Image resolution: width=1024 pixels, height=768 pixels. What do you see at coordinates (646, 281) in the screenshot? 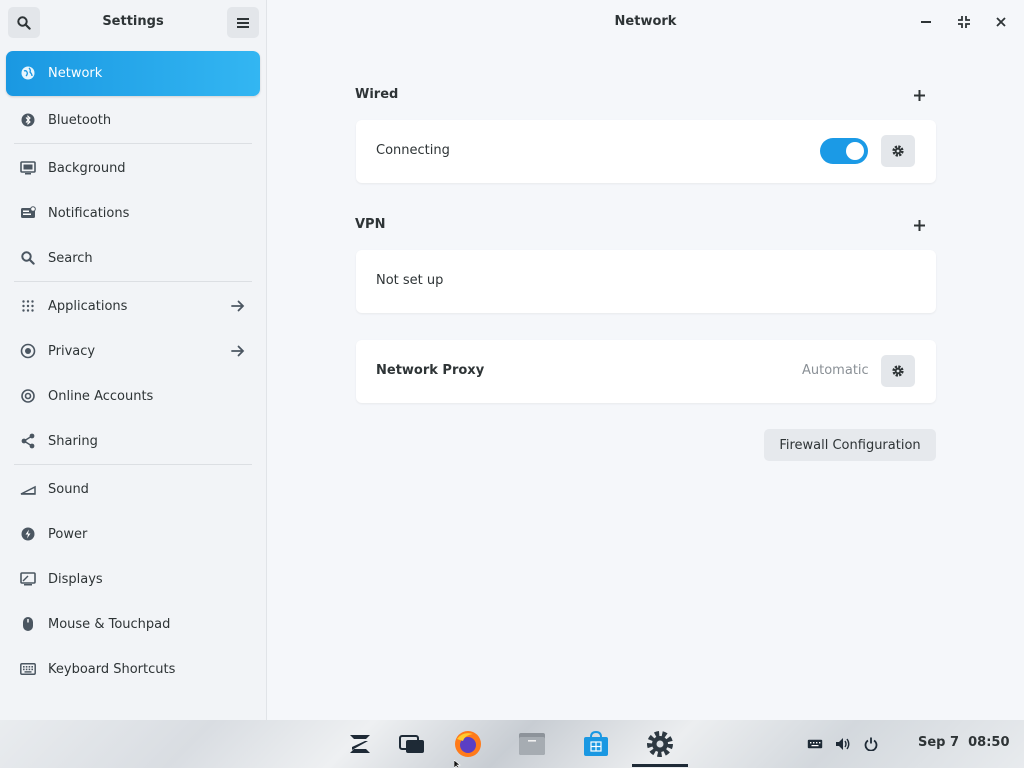
I see `vpn-card: Not set up` at bounding box center [646, 281].